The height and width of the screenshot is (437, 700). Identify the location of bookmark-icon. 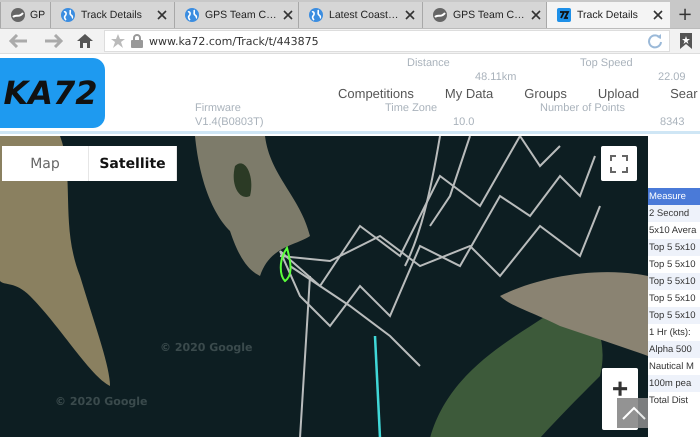
(686, 41).